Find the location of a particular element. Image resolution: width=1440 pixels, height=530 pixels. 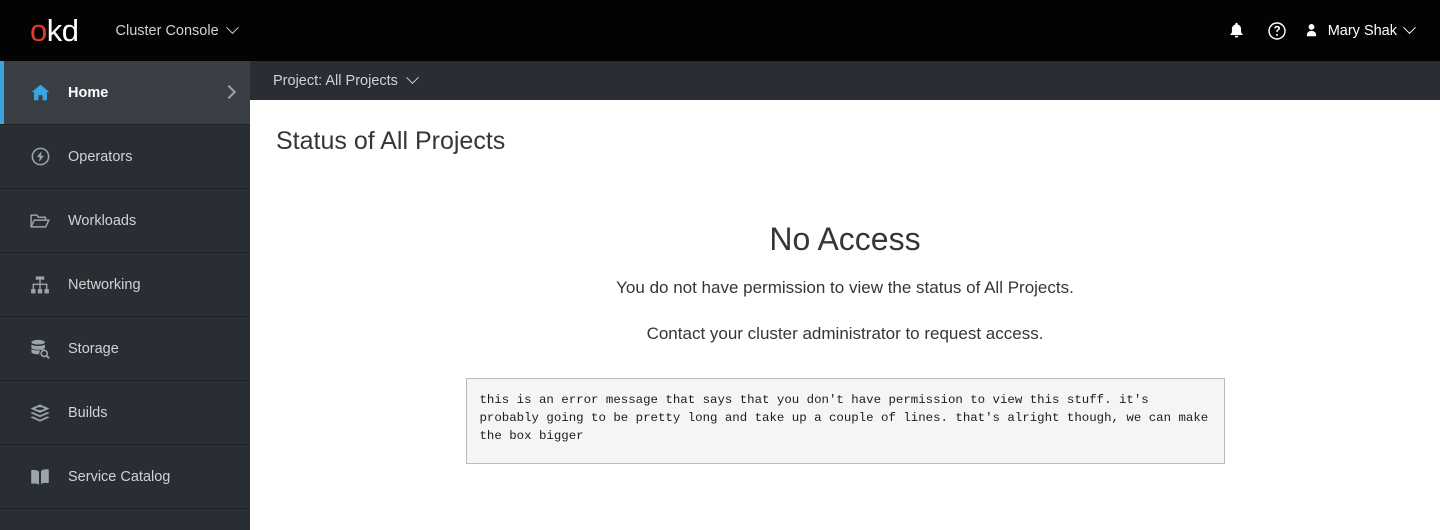

help-circle-icon is located at coordinates (1276, 30).